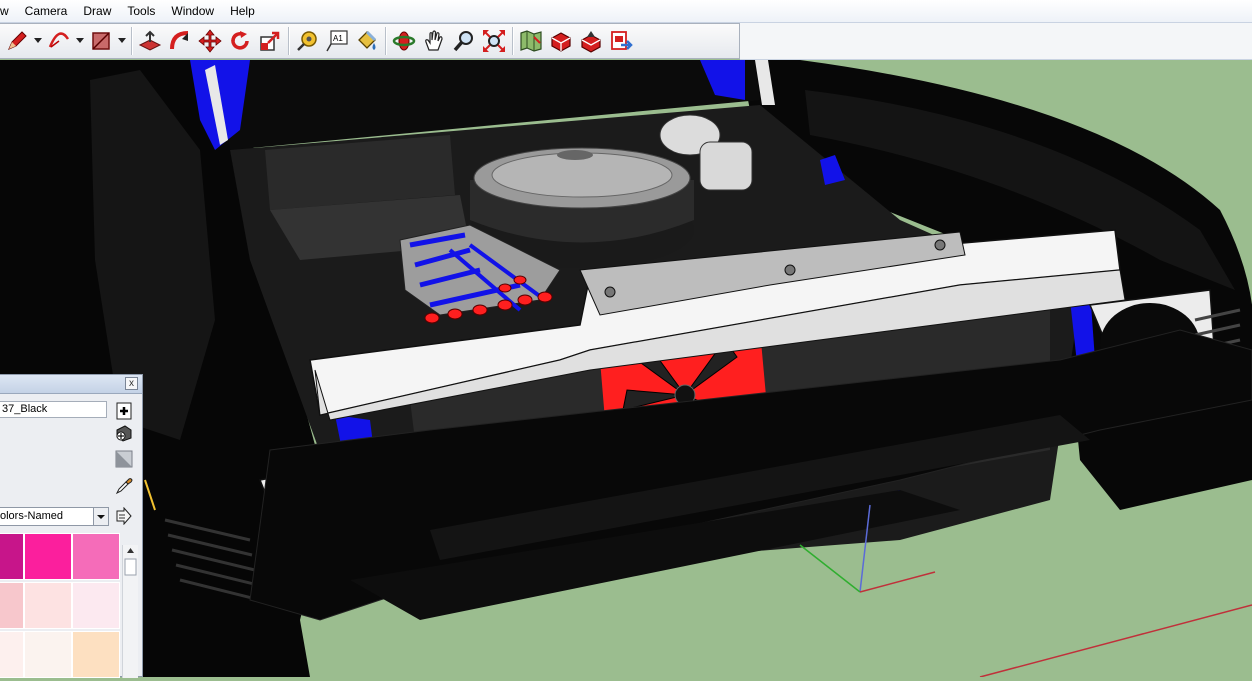  I want to click on zoom-icon, so click(463, 41).